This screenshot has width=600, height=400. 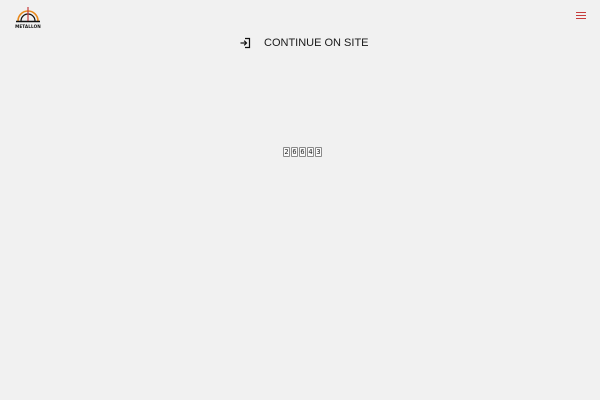 What do you see at coordinates (318, 152) in the screenshot?
I see `counter-digit: 3` at bounding box center [318, 152].